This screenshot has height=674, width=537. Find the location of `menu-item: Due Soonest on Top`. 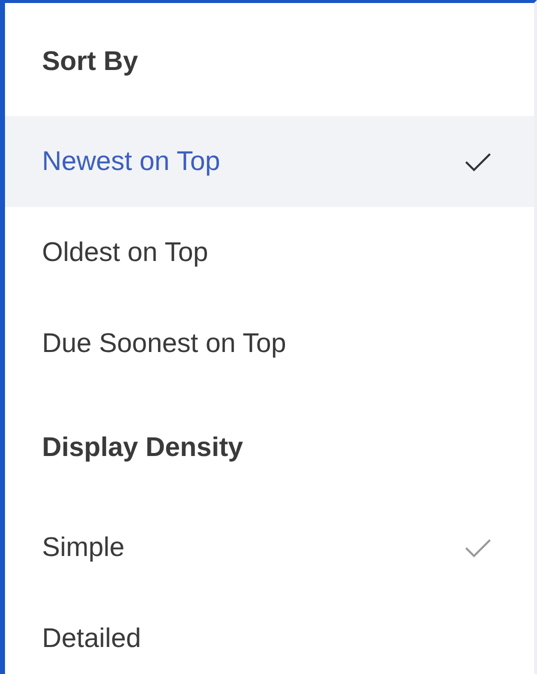

menu-item: Due Soonest on Top is located at coordinates (269, 343).